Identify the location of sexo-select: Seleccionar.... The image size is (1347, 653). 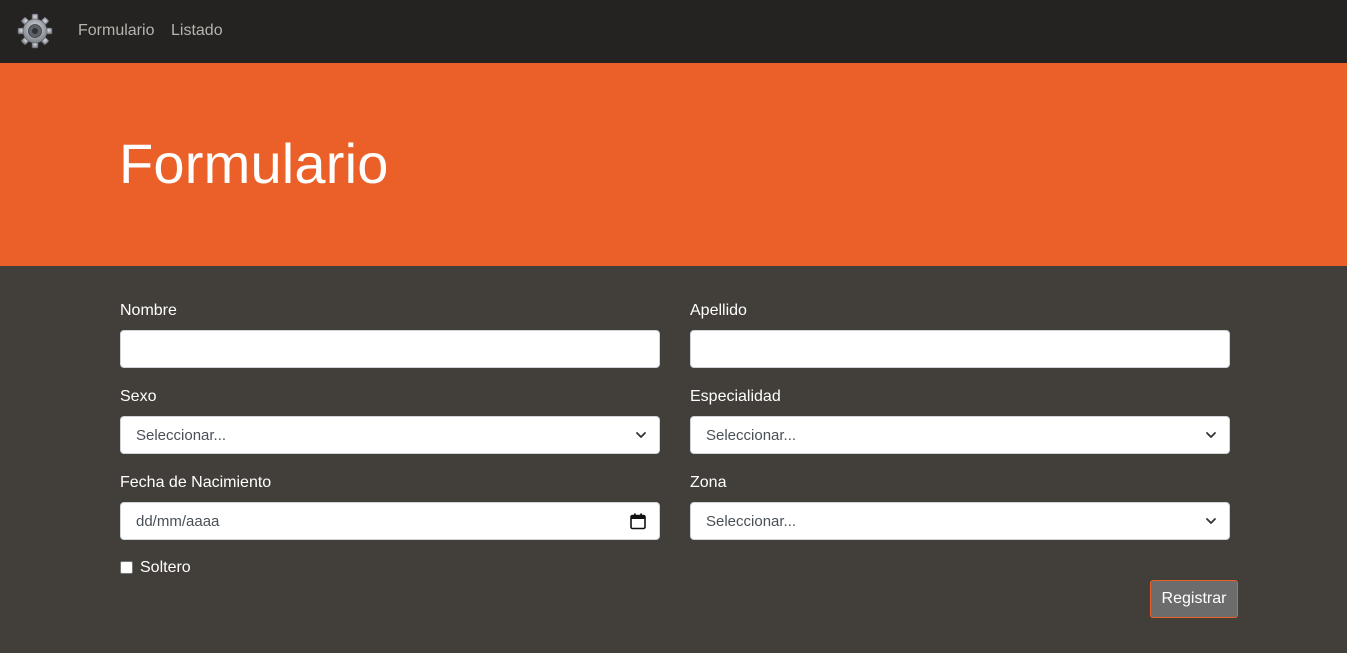
(390, 435).